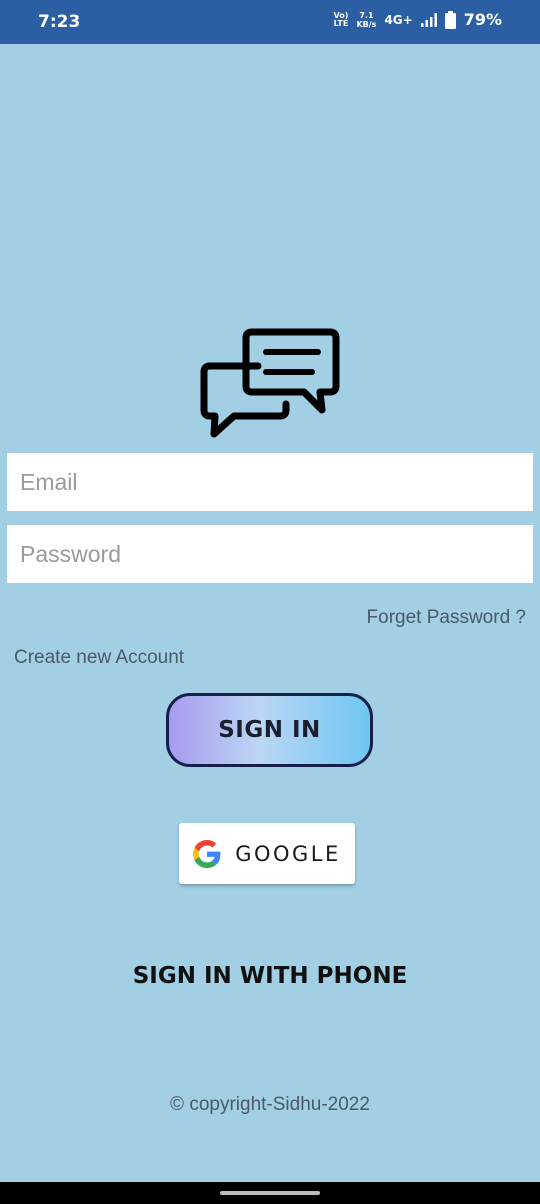  What do you see at coordinates (428, 19) in the screenshot?
I see `signal-icon` at bounding box center [428, 19].